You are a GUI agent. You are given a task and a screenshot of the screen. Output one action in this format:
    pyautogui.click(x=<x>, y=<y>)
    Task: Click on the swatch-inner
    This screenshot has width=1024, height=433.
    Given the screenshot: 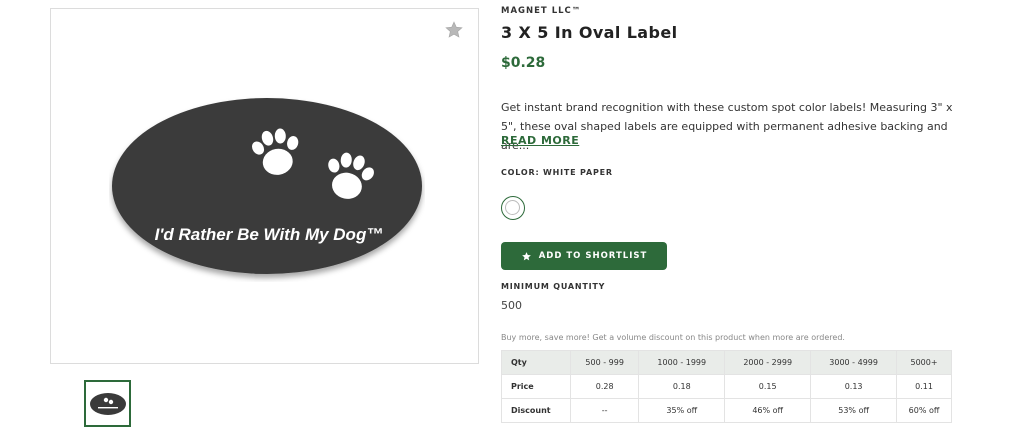 What is the action you would take?
    pyautogui.click(x=512, y=207)
    